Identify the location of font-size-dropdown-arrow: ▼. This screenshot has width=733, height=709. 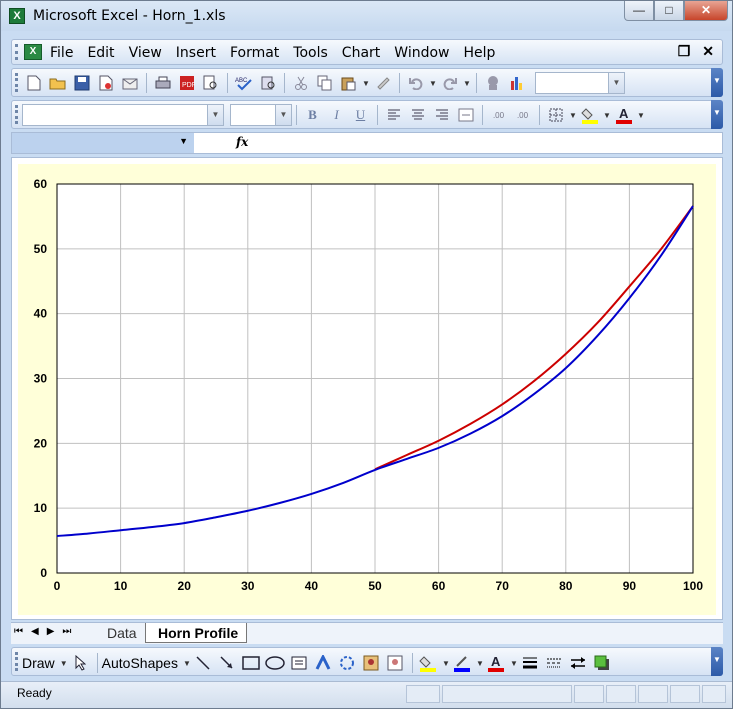
(283, 115).